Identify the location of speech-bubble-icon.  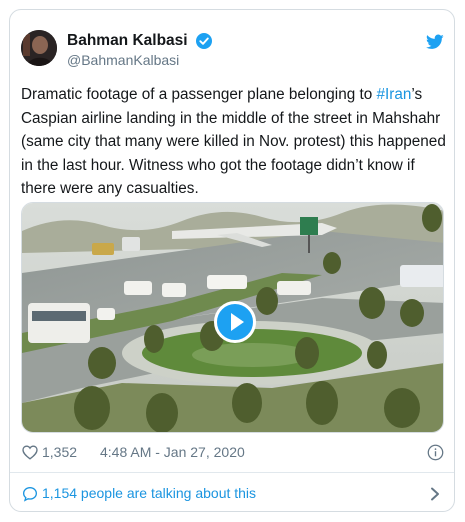
(30, 494).